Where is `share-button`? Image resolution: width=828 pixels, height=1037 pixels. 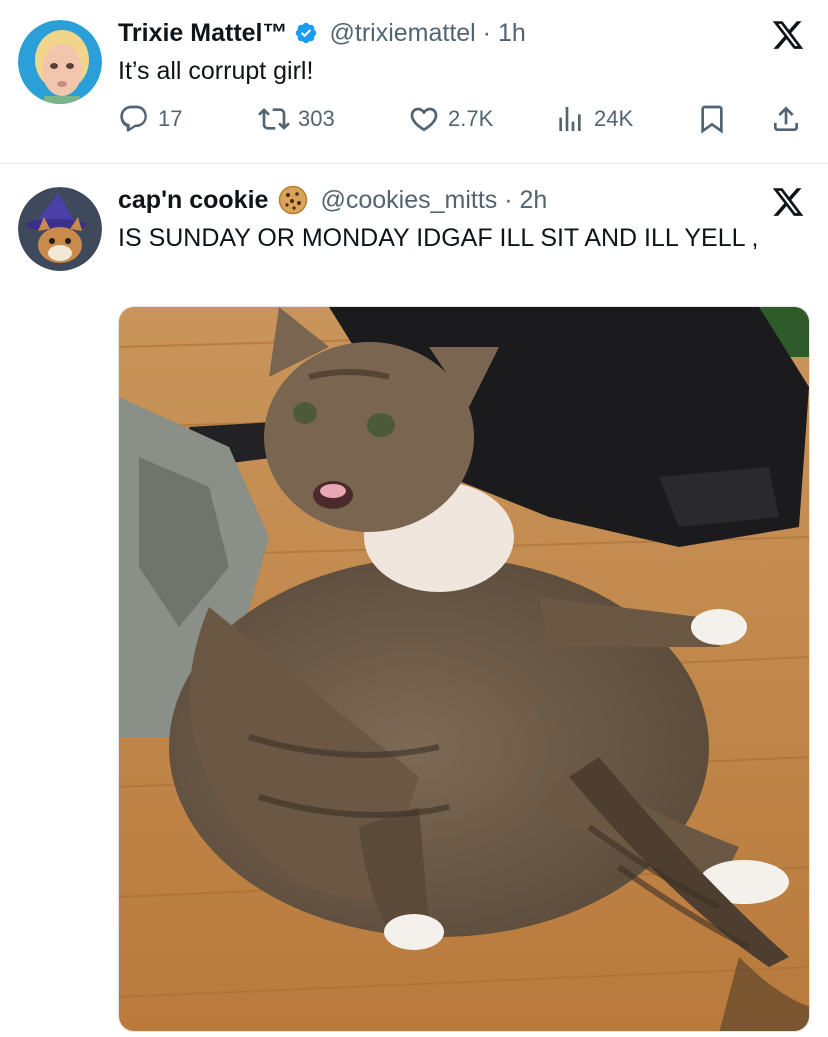
share-button is located at coordinates (786, 119).